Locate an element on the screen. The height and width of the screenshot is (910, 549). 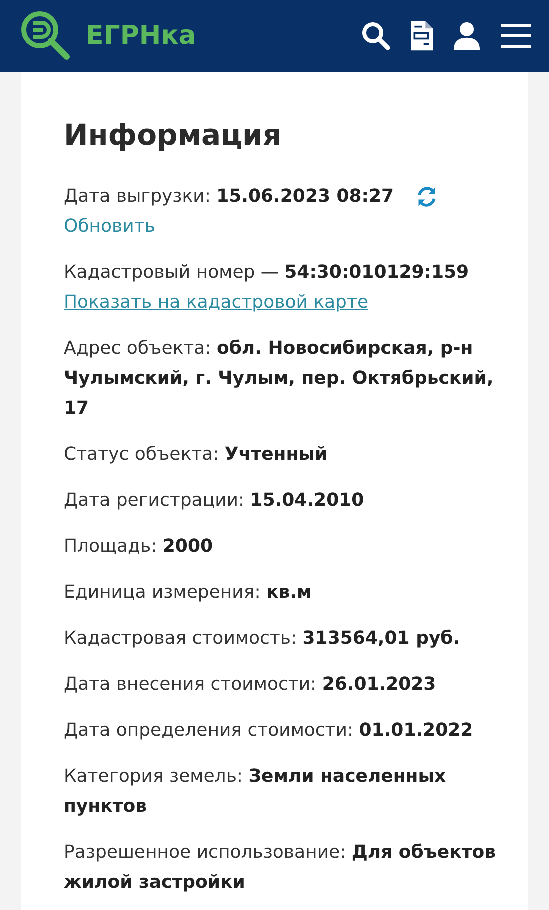
field-text: Единица измерения: кв.м is located at coordinates (188, 593).